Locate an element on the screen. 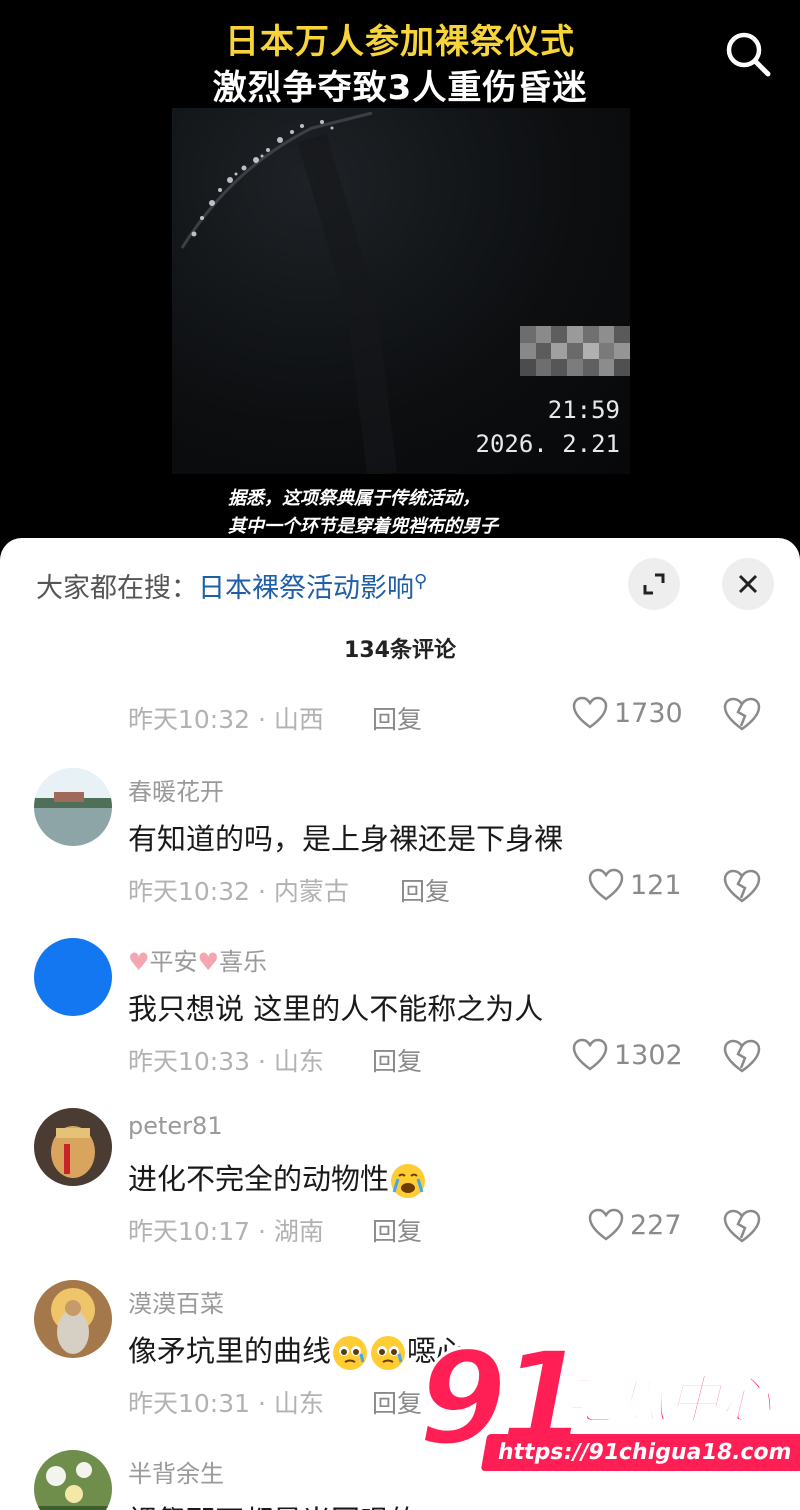 This screenshot has width=800, height=1510. trending-search-keyword: 日本裸祭活动影响 is located at coordinates (306, 588).